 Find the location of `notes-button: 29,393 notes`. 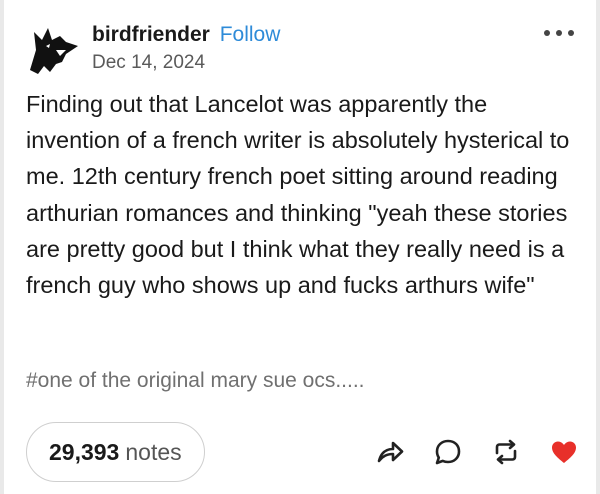

notes-button: 29,393 notes is located at coordinates (115, 452).